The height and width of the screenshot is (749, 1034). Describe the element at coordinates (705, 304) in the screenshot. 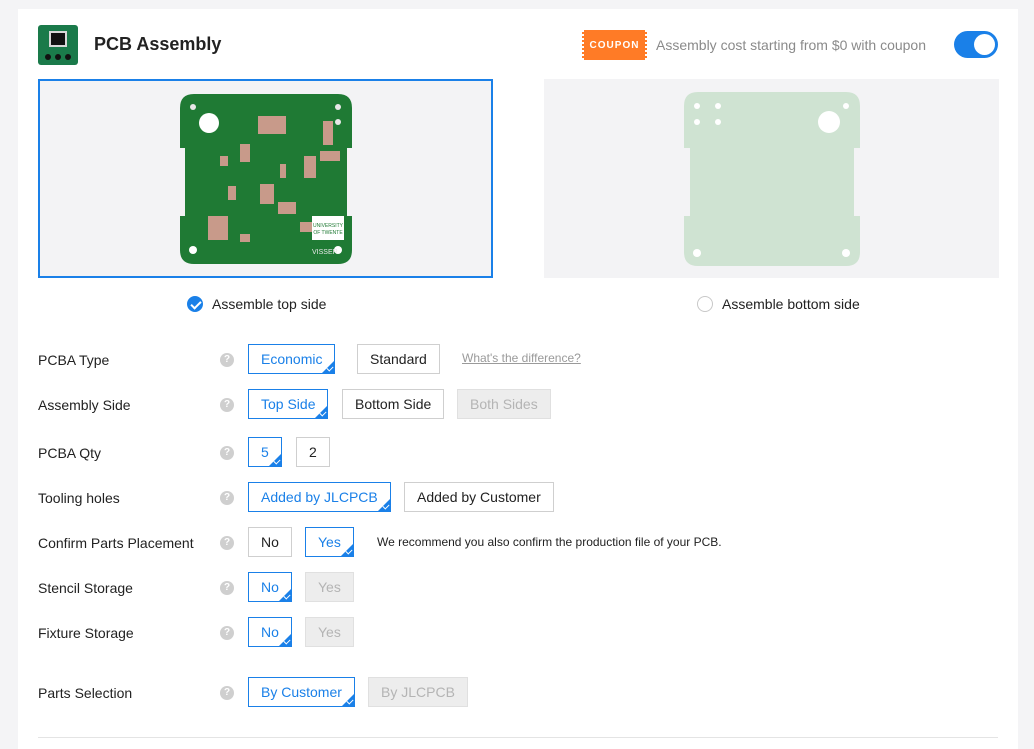

I see `bottom-side-radio` at that location.